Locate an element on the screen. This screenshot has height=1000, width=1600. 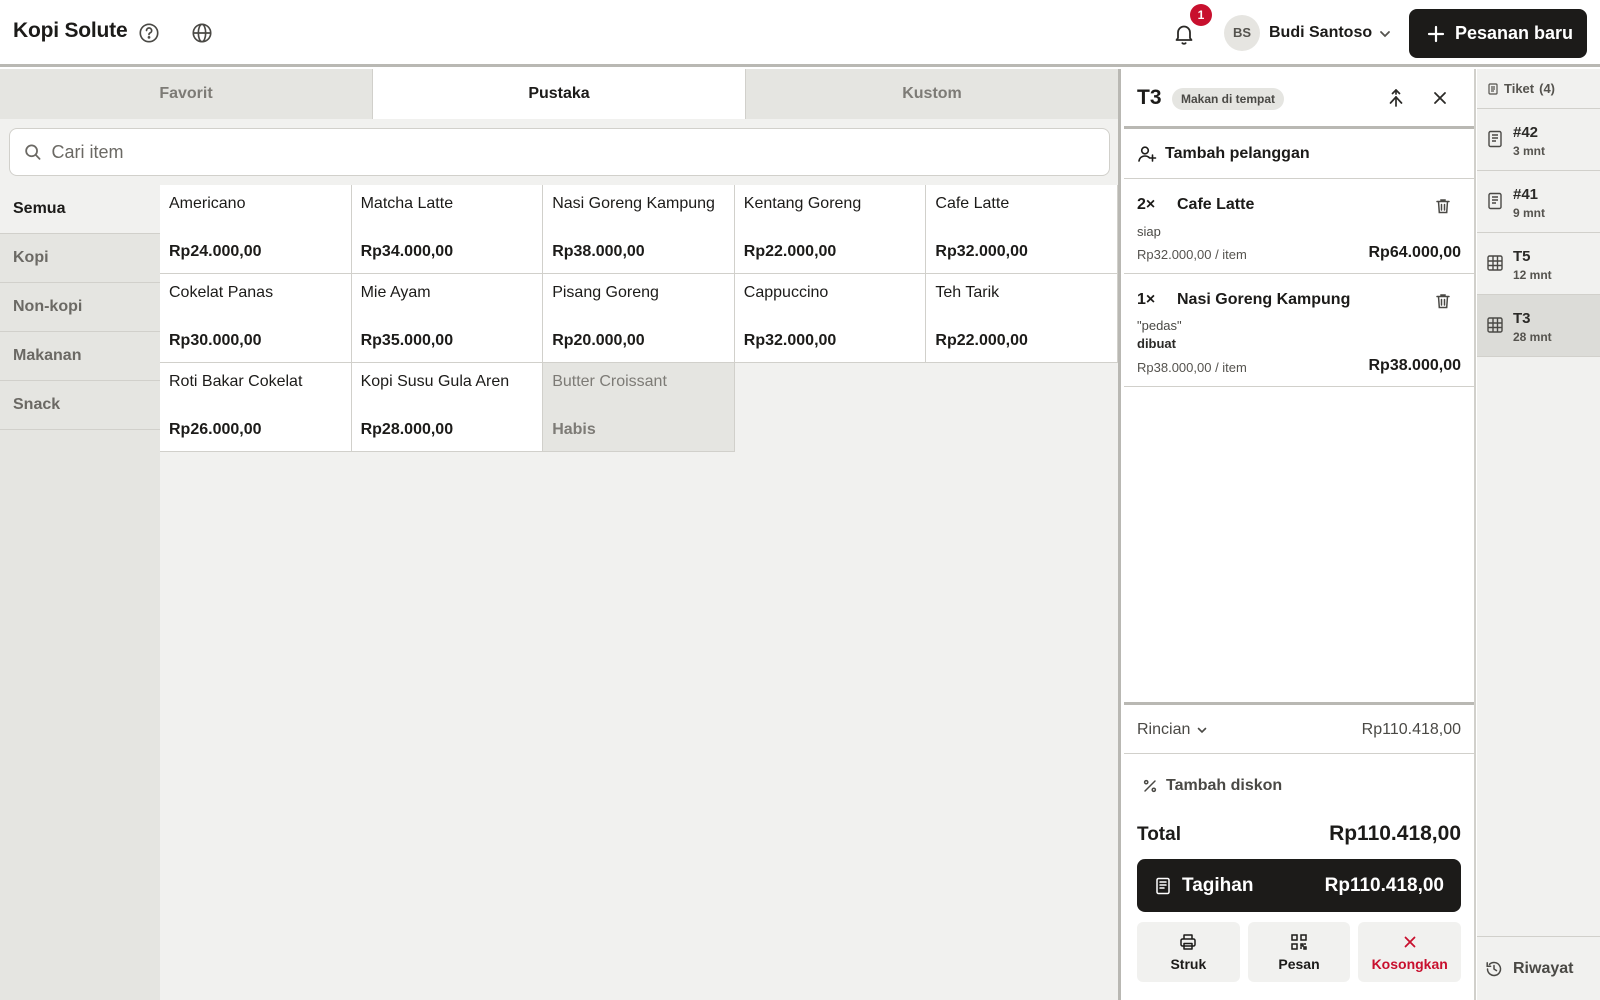
ticket-item: #41 9 mnt is located at coordinates (1538, 202).